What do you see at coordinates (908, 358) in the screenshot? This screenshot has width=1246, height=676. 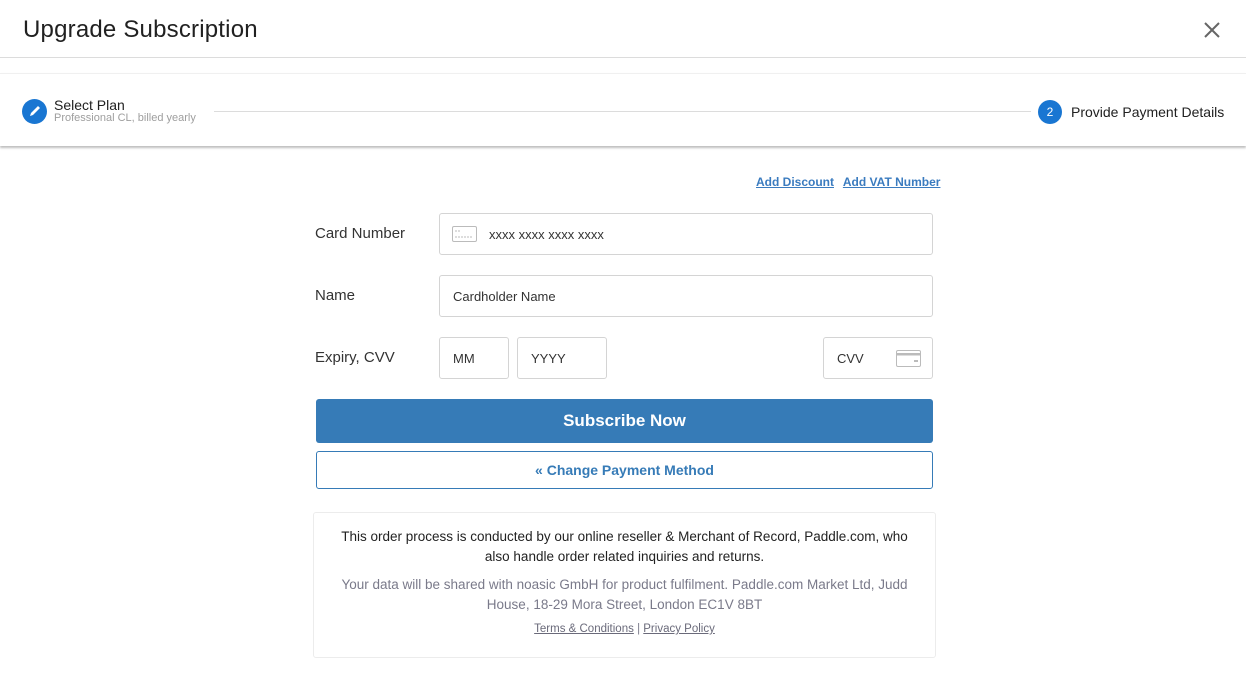 I see `card-back-icon` at bounding box center [908, 358].